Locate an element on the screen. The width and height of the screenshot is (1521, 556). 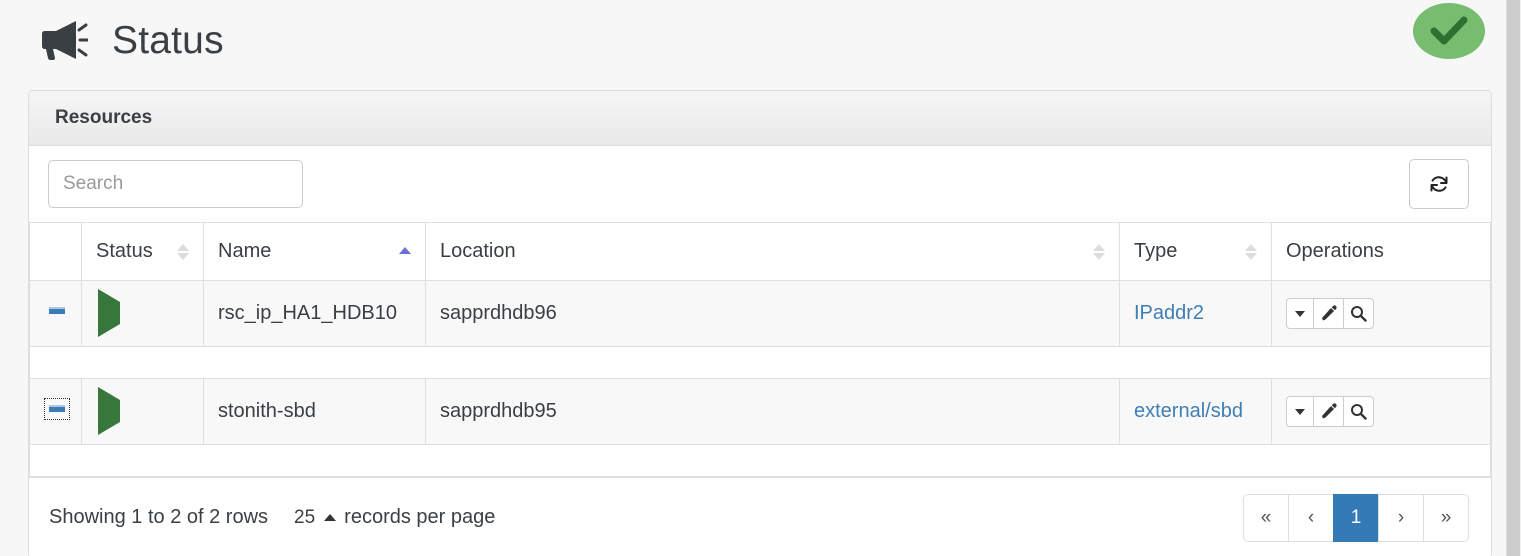
page-size-dropdown: 25 is located at coordinates (315, 517).